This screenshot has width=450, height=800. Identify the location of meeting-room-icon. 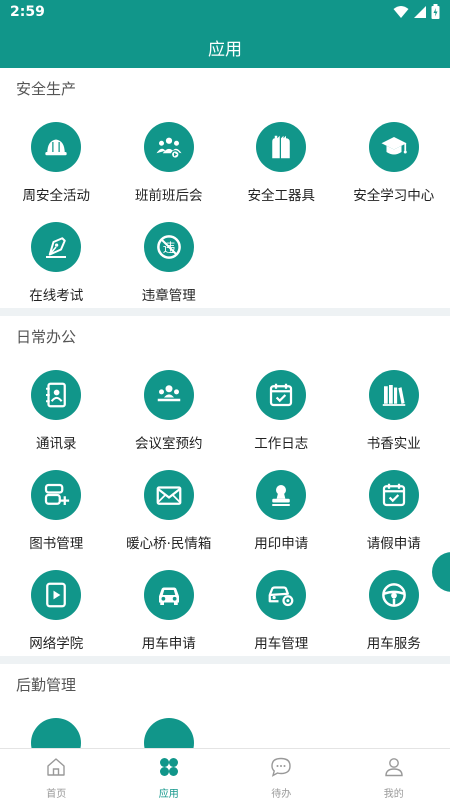
(168, 395).